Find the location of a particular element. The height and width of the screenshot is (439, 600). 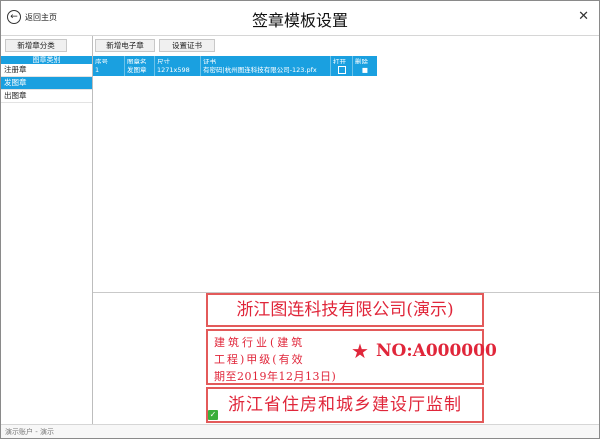

stamp-authority: 浙江省住房和城乡建设厅监制 is located at coordinates (345, 405).